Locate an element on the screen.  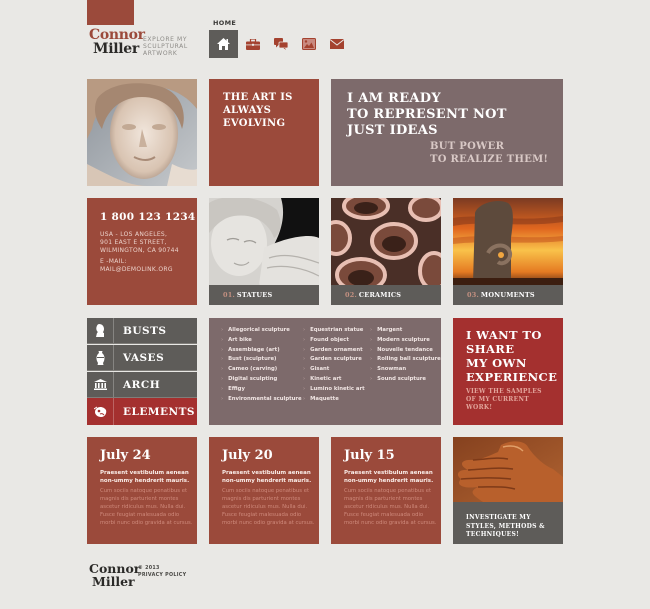
nav-gallery-button is located at coordinates (309, 44).